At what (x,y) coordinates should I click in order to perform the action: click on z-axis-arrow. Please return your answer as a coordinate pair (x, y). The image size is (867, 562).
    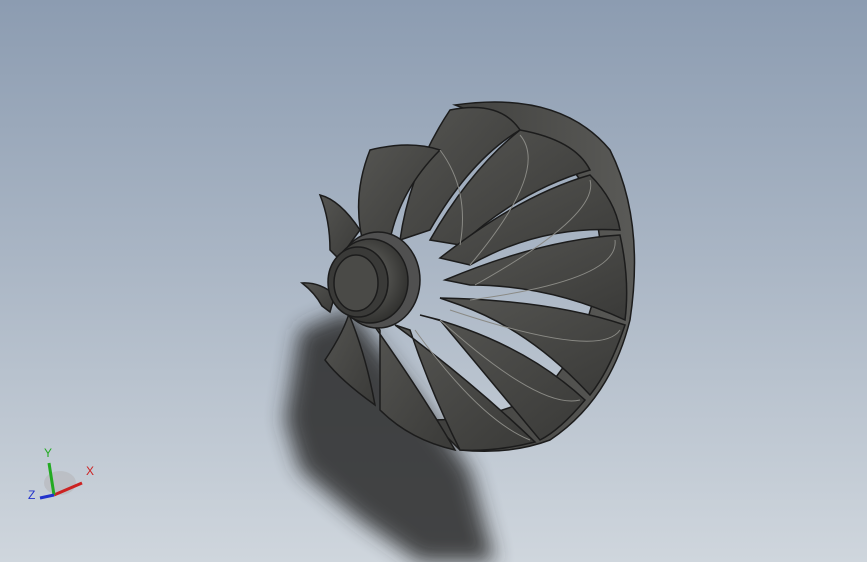
    Looking at the image, I should click on (47, 496).